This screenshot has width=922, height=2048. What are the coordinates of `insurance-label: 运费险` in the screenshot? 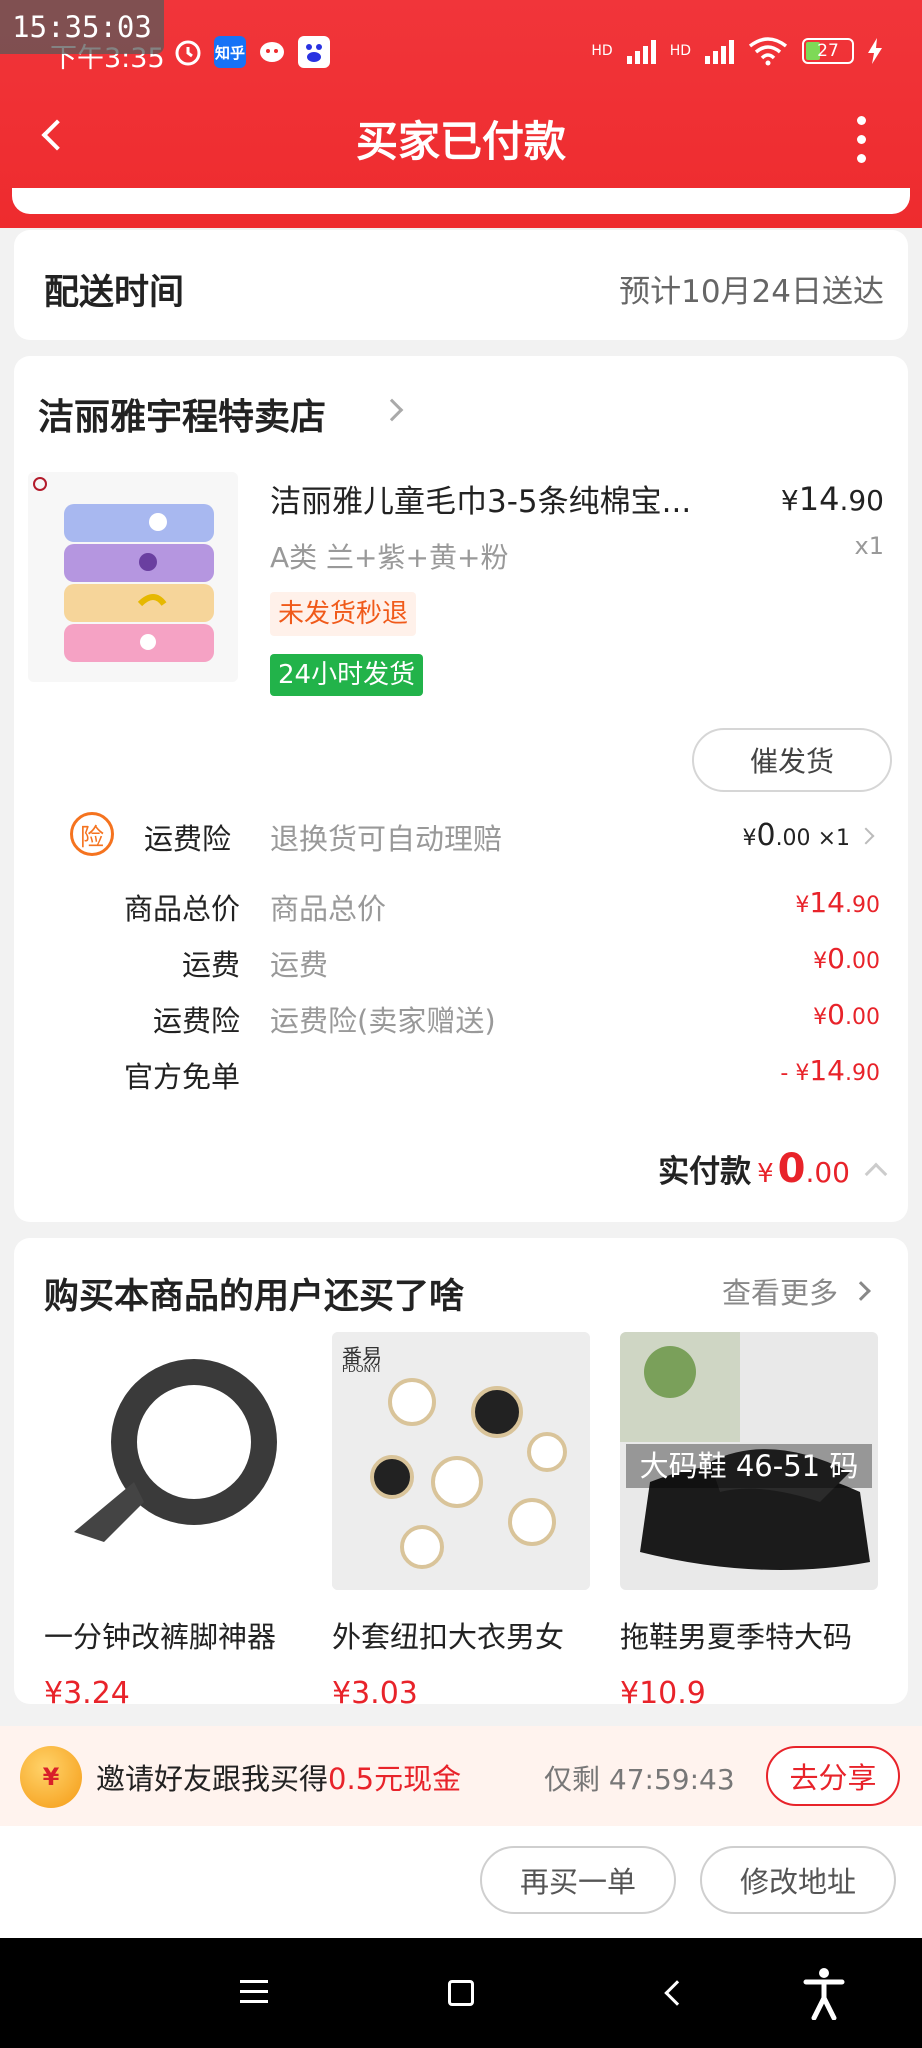 It's located at (188, 839).